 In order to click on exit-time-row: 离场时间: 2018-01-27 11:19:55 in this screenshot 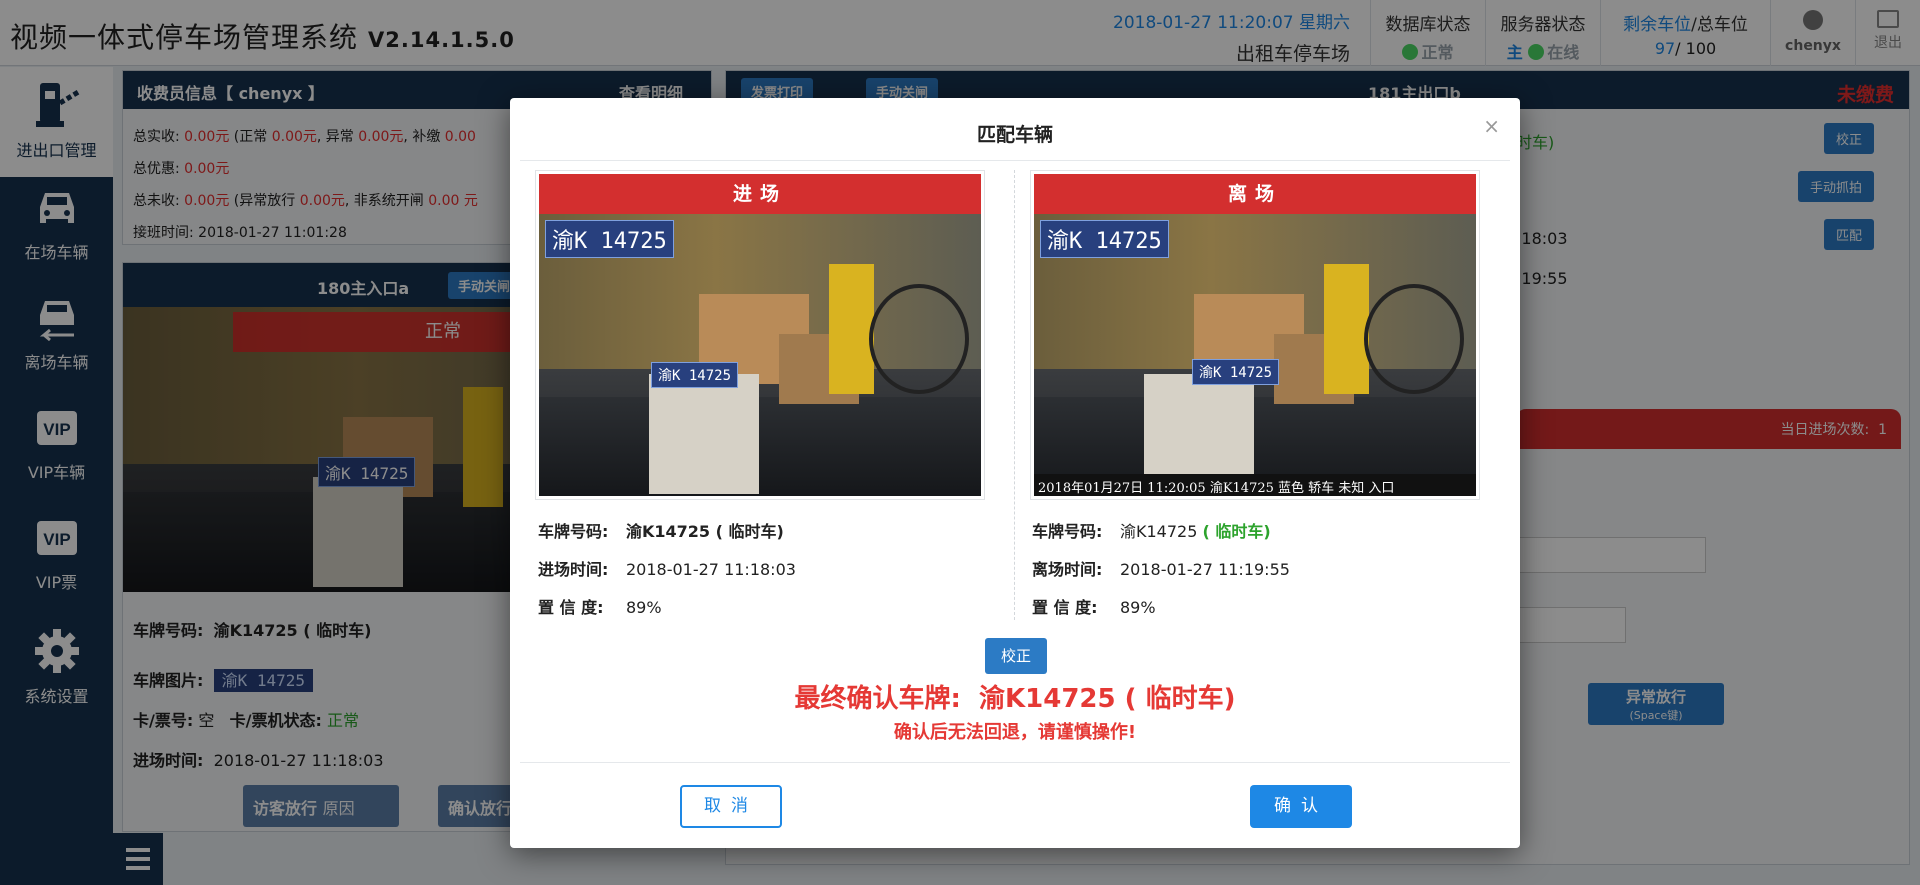, I will do `click(1161, 568)`.